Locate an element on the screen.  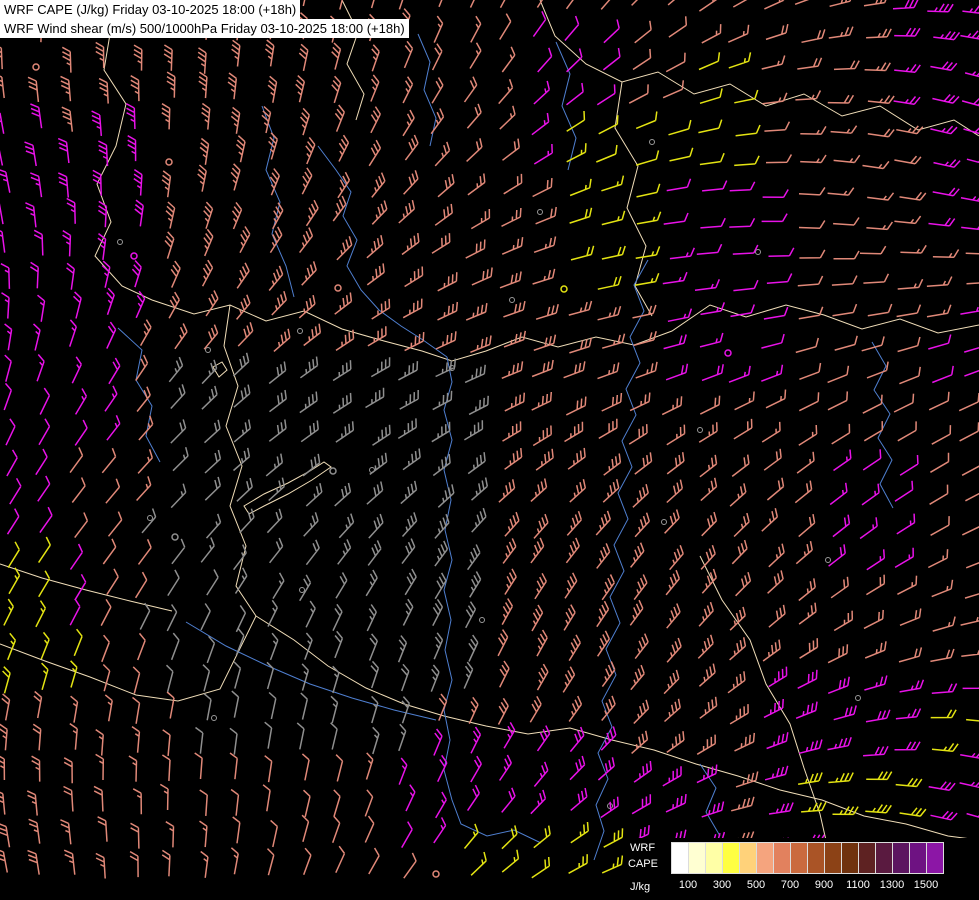
legend-tick-label: 1300 is located at coordinates (892, 885).